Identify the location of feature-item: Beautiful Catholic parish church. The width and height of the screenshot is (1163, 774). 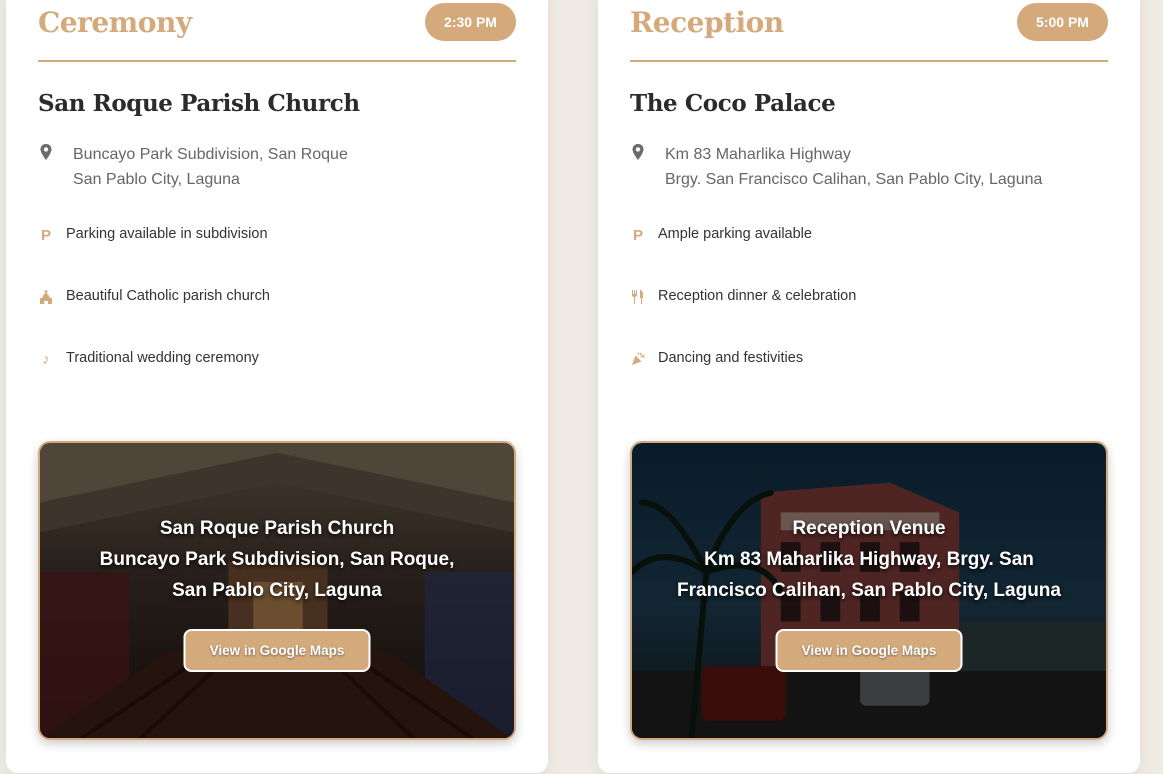
(277, 316).